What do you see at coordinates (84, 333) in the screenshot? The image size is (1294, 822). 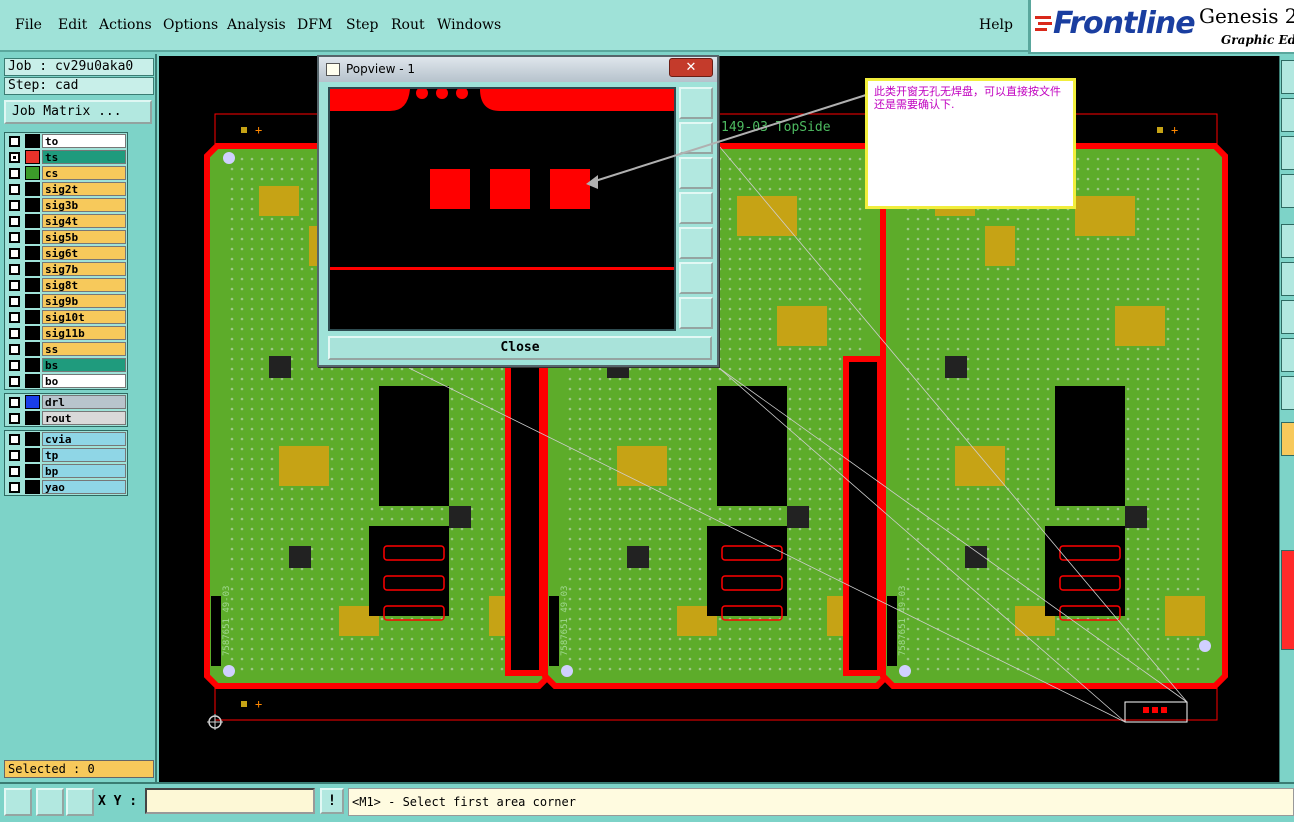 I see `layer-name: sig11b` at bounding box center [84, 333].